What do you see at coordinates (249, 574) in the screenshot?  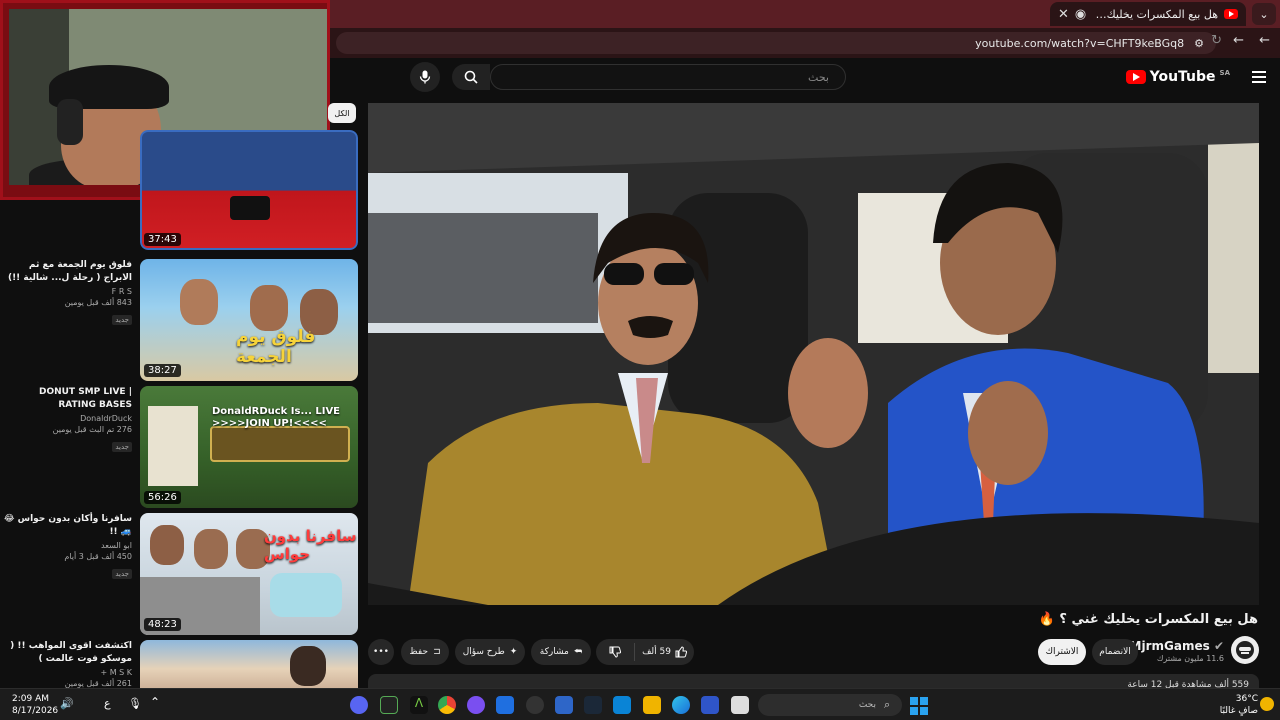 I see `recommendation-thumbnail: سافرنا بدون حواس 48:23` at bounding box center [249, 574].